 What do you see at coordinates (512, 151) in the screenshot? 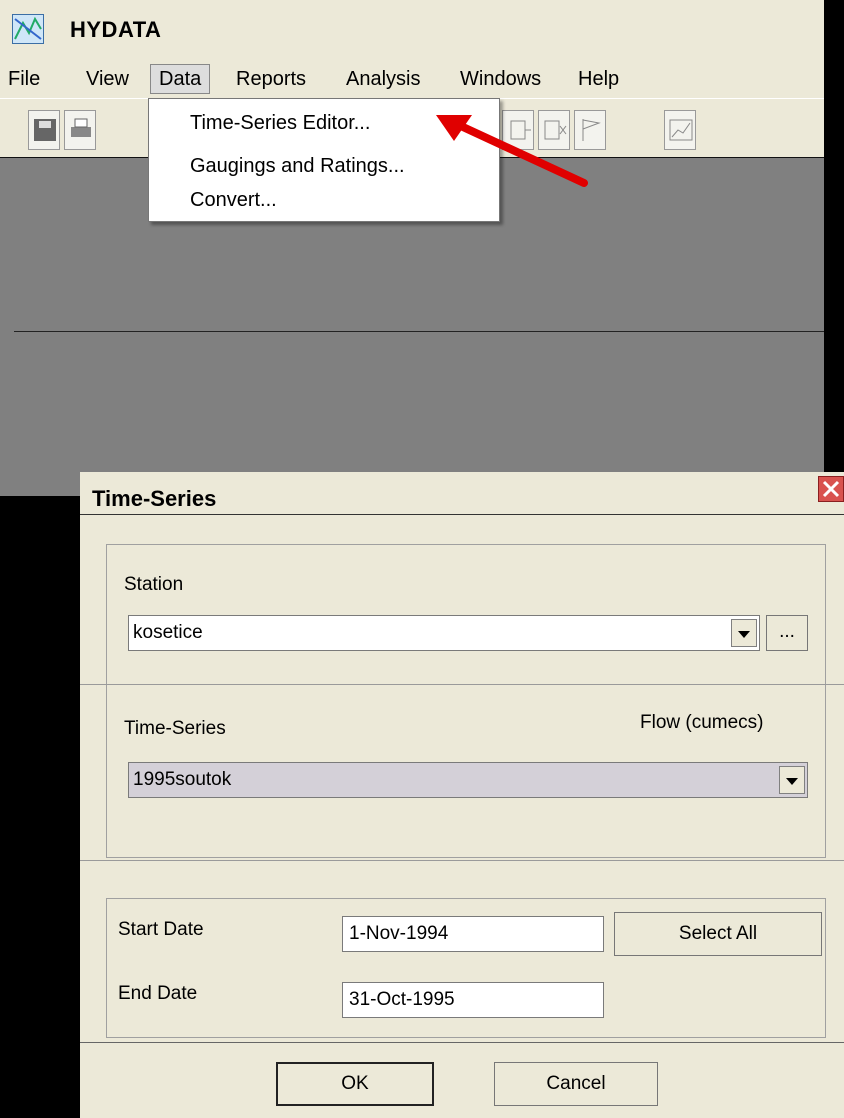
I see `annotation-arrow` at bounding box center [512, 151].